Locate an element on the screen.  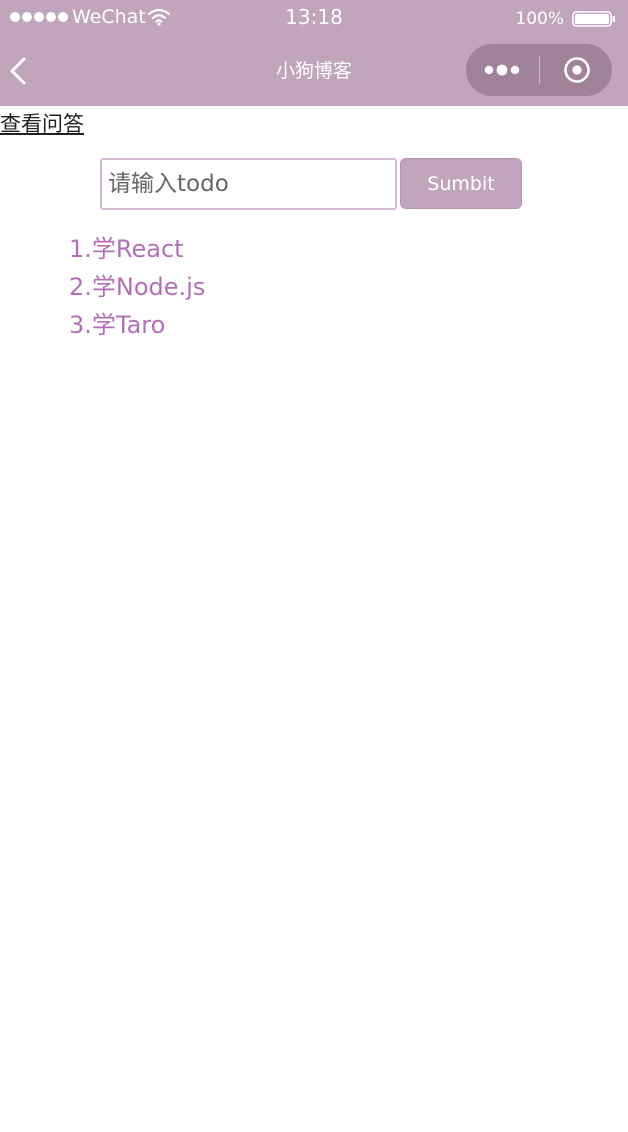
todo-input is located at coordinates (248, 184).